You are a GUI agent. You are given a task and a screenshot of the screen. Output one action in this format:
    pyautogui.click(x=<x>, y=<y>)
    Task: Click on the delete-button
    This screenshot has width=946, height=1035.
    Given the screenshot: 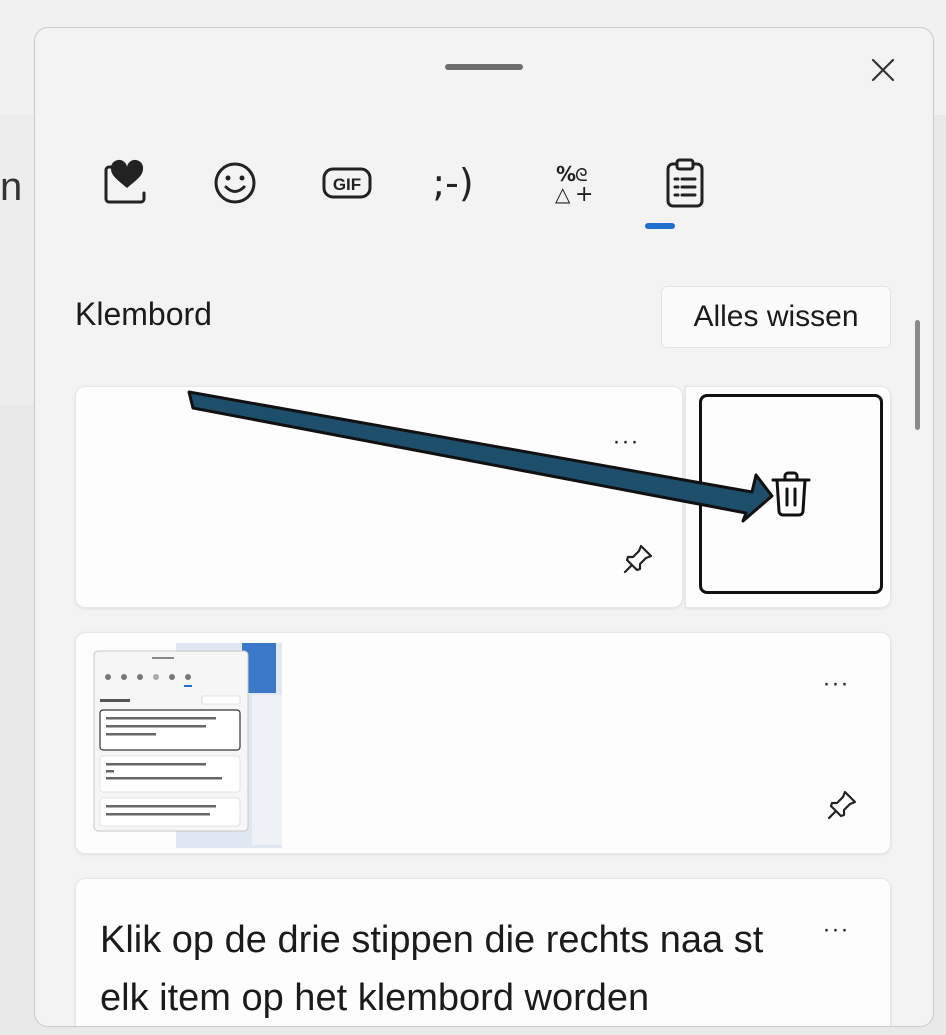 What is the action you would take?
    pyautogui.click(x=791, y=494)
    